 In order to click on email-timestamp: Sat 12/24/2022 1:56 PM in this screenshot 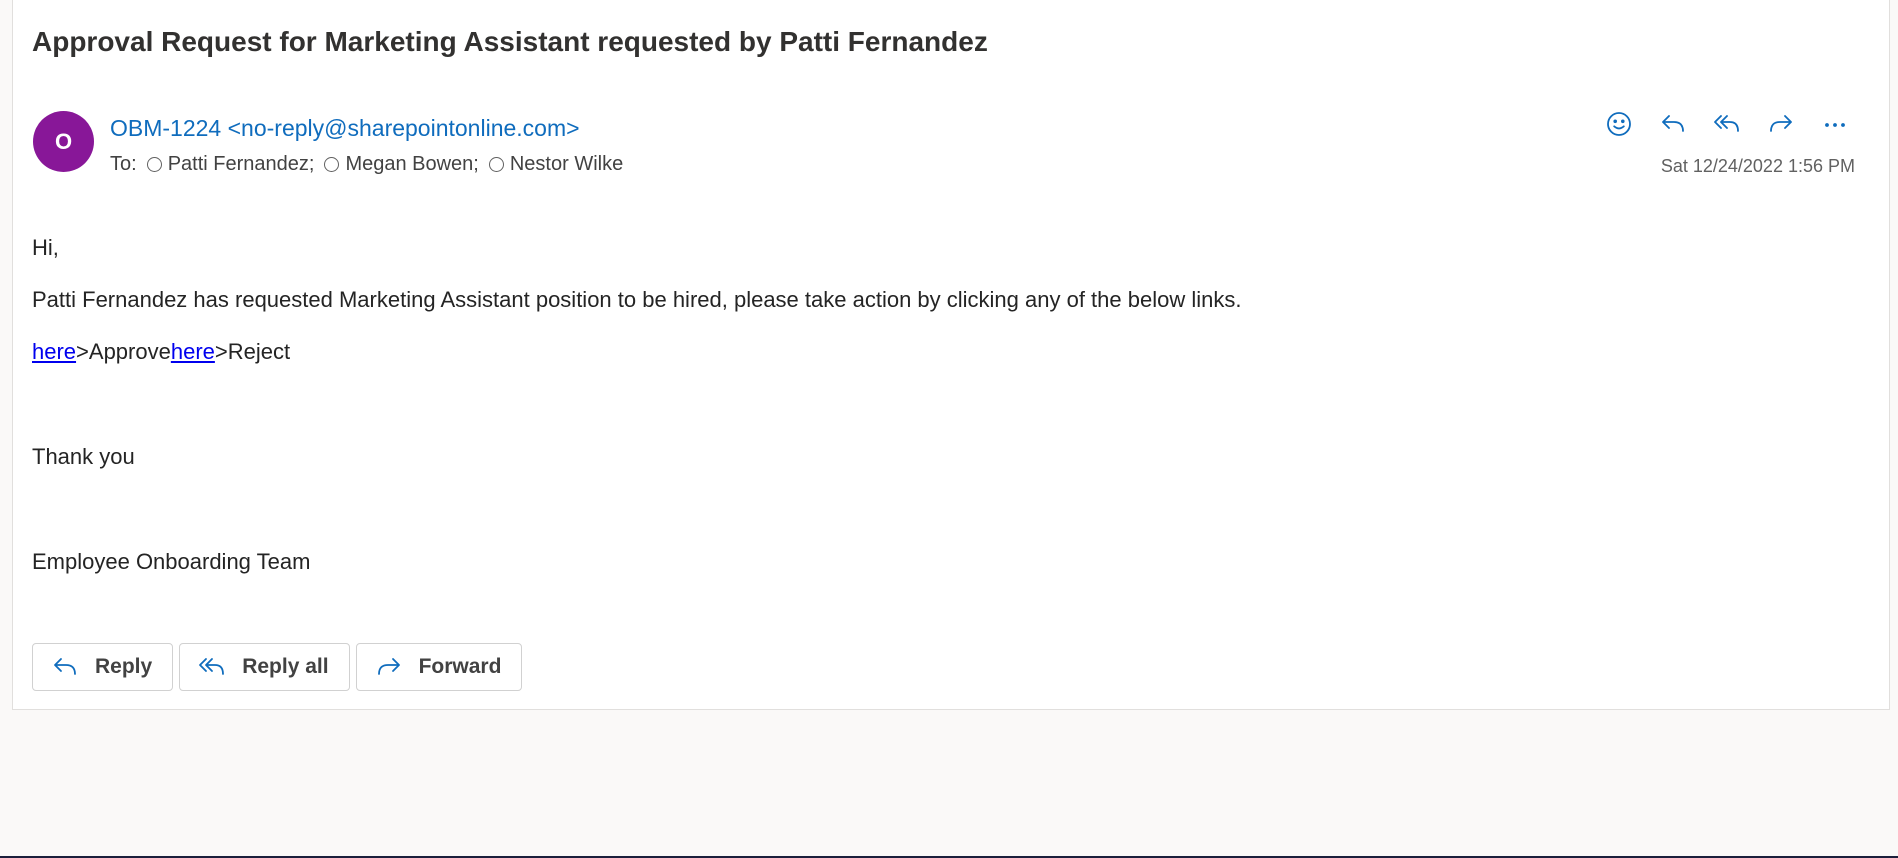, I will do `click(1757, 166)`.